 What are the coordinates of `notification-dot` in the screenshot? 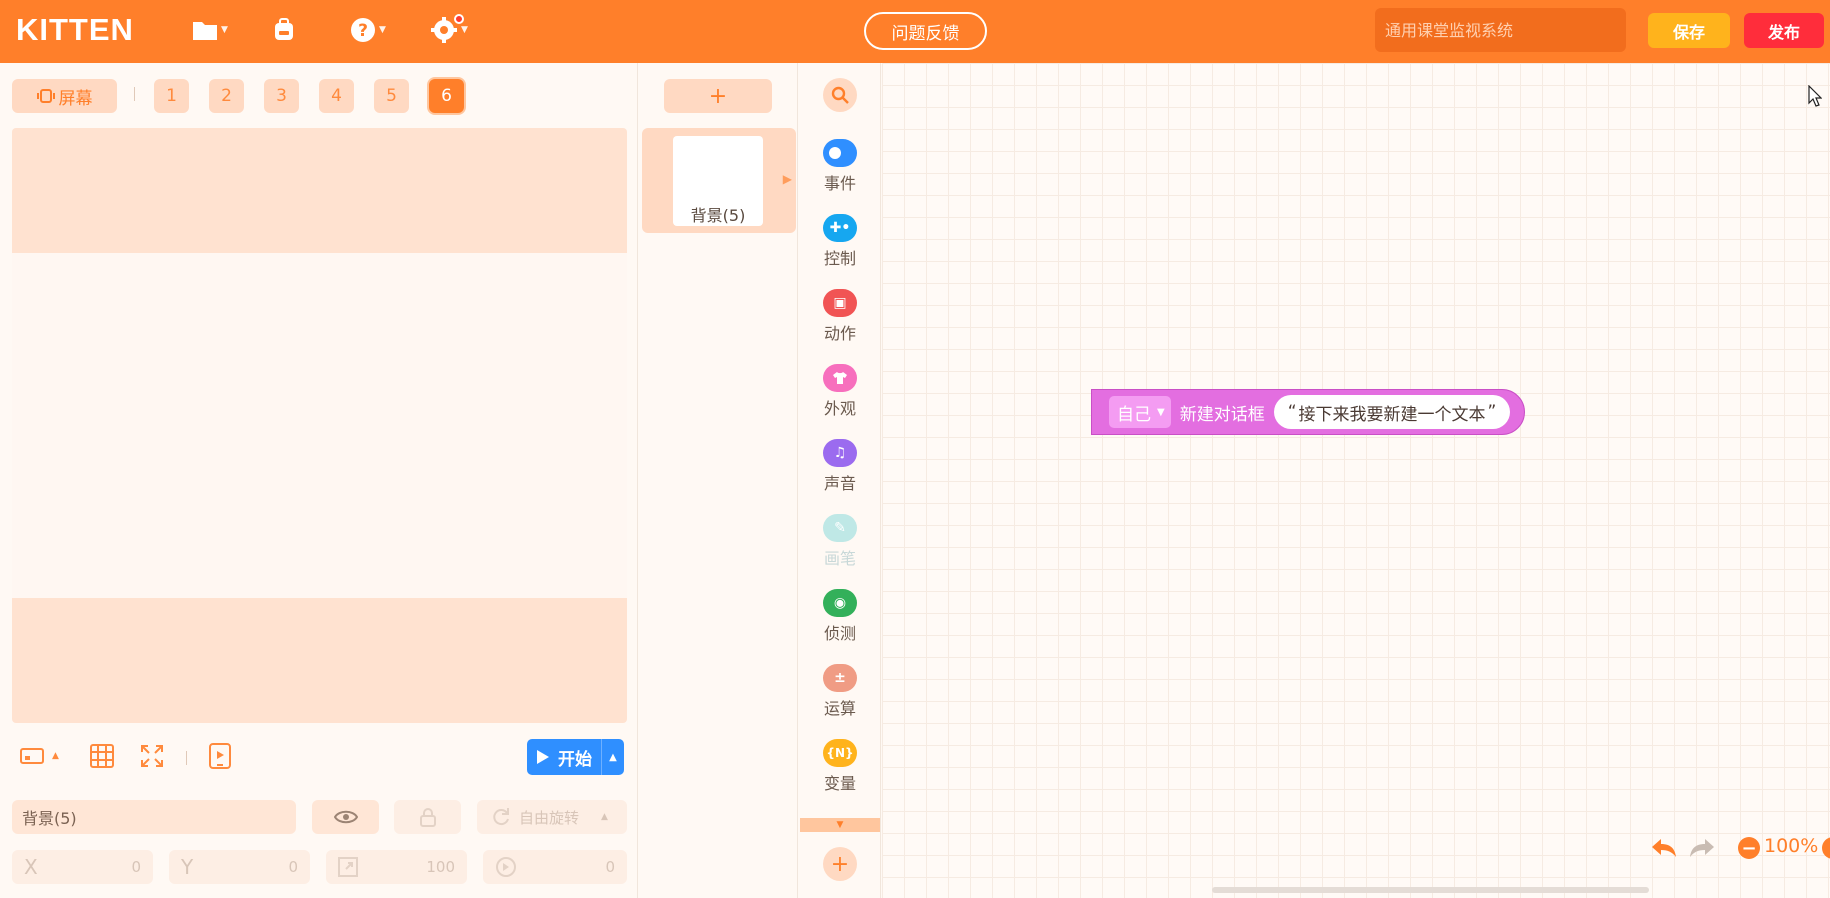 It's located at (458, 19).